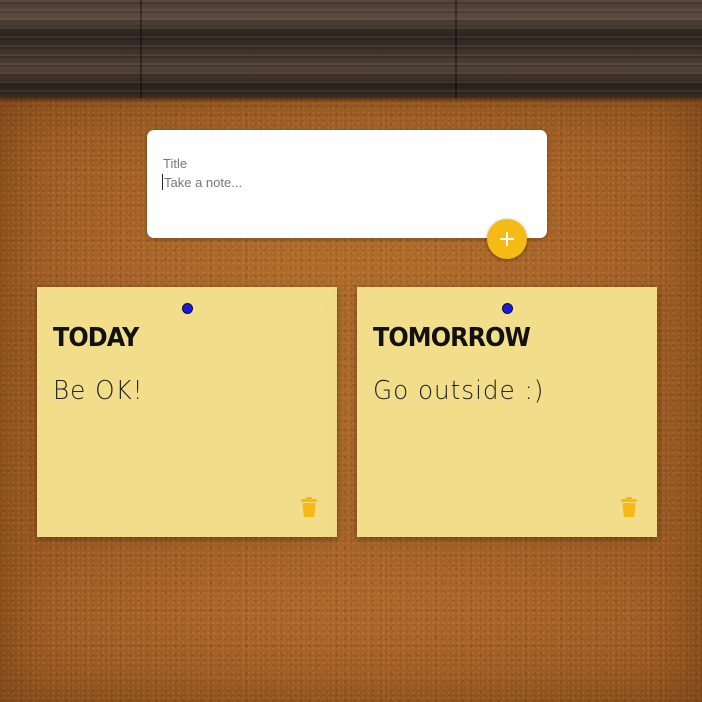 The image size is (702, 702). What do you see at coordinates (459, 391) in the screenshot?
I see `note-body: Go outside :)` at bounding box center [459, 391].